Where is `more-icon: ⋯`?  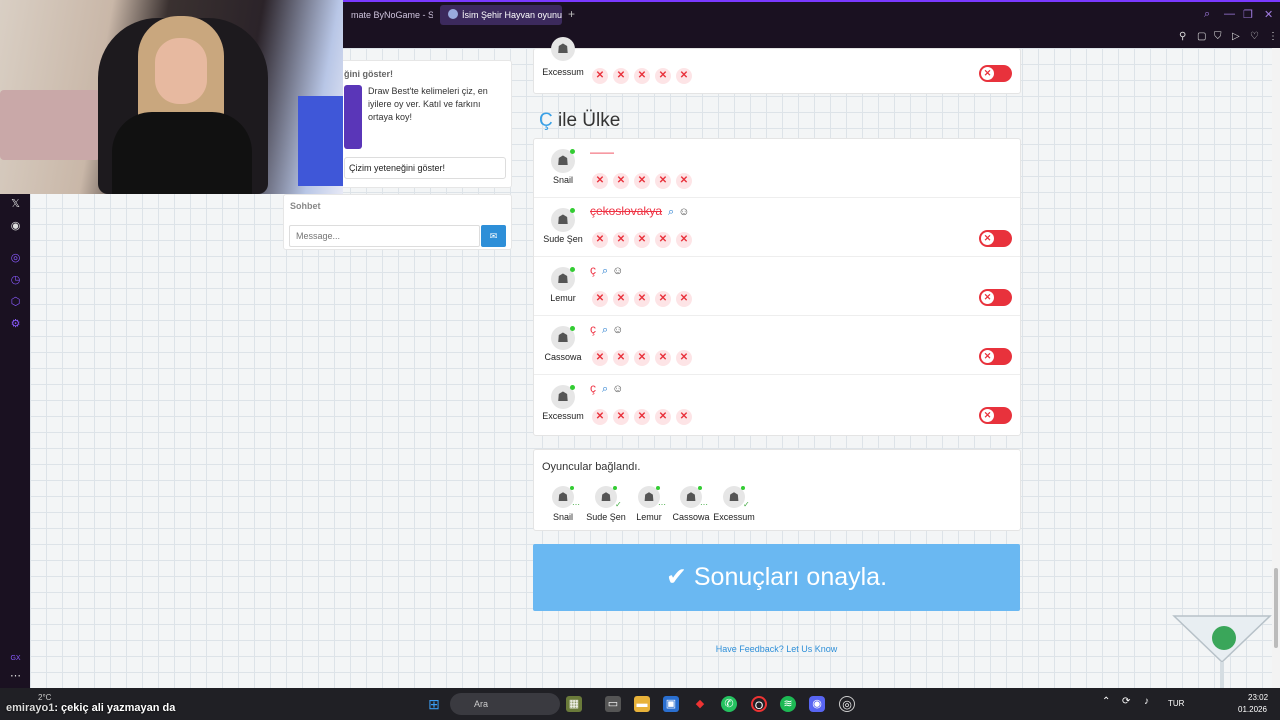 more-icon: ⋯ is located at coordinates (15, 676).